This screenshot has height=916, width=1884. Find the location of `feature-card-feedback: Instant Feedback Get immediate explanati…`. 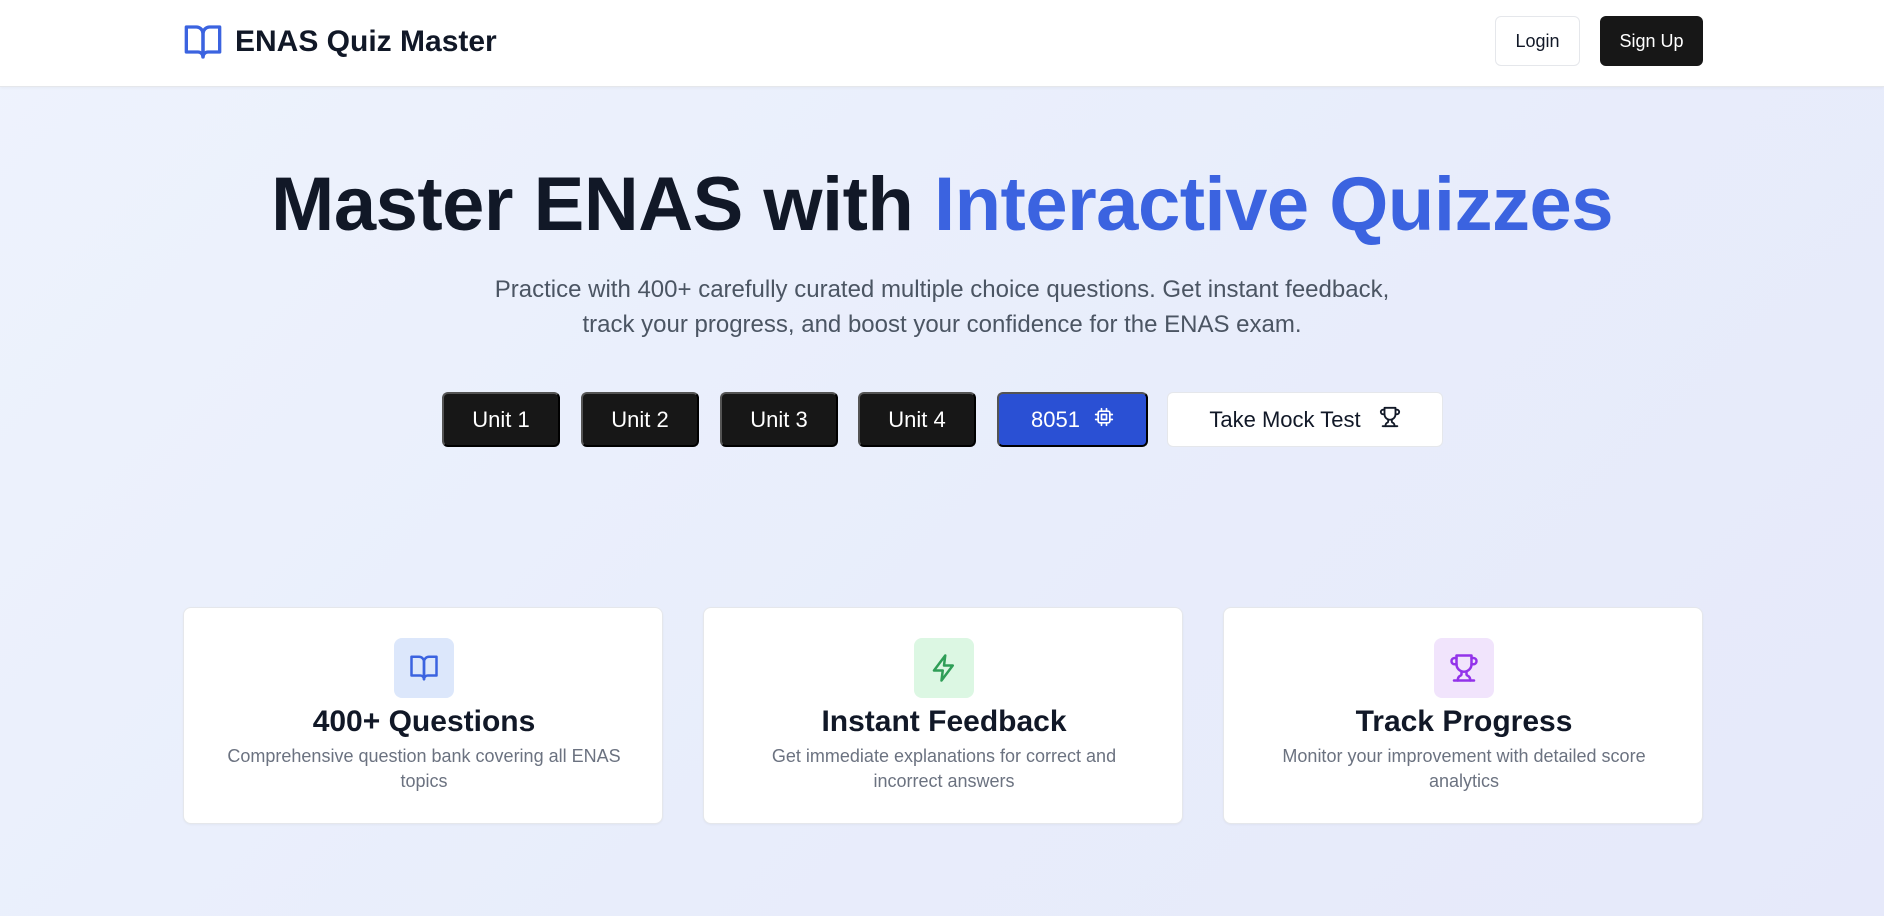

feature-card-feedback: Instant Feedback Get immediate explanati… is located at coordinates (943, 715).